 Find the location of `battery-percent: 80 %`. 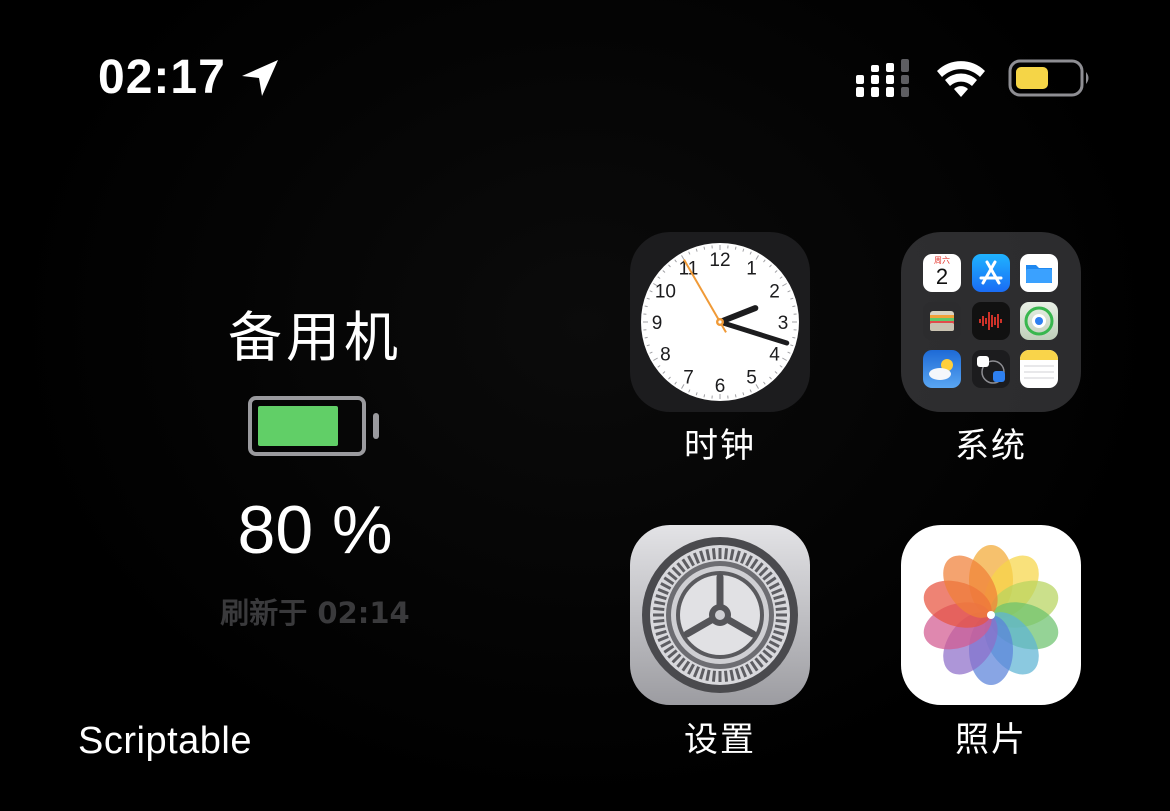

battery-percent: 80 % is located at coordinates (315, 530).